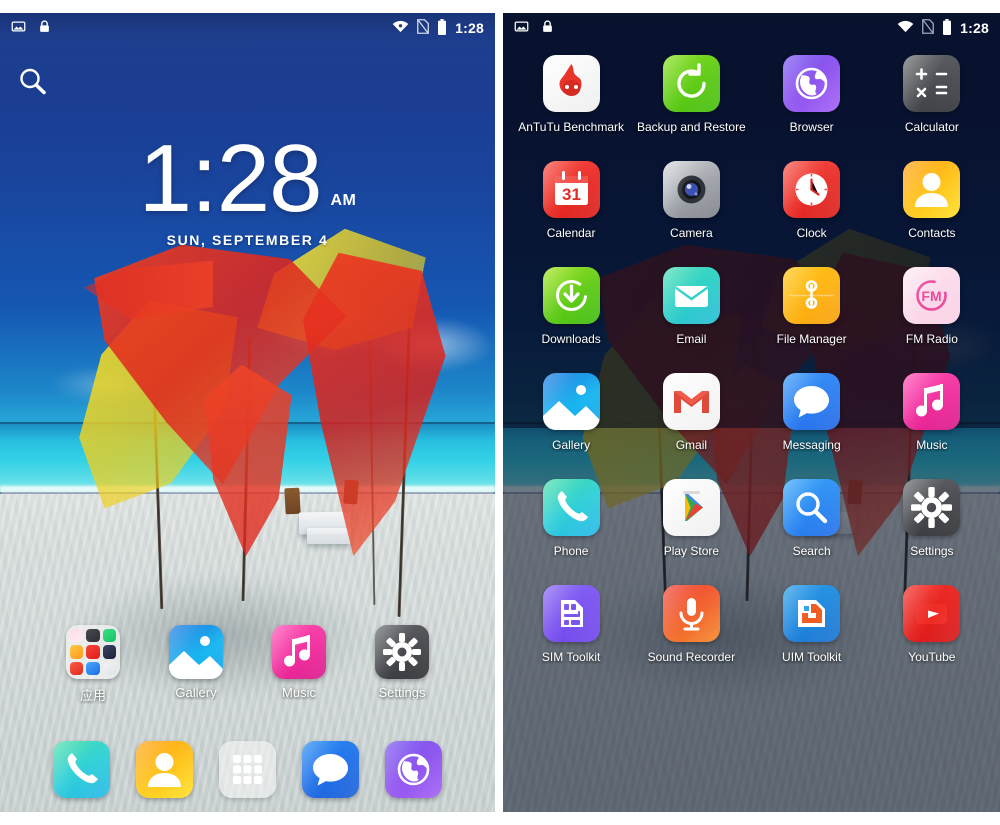  What do you see at coordinates (812, 189) in the screenshot?
I see `clock-icon` at bounding box center [812, 189].